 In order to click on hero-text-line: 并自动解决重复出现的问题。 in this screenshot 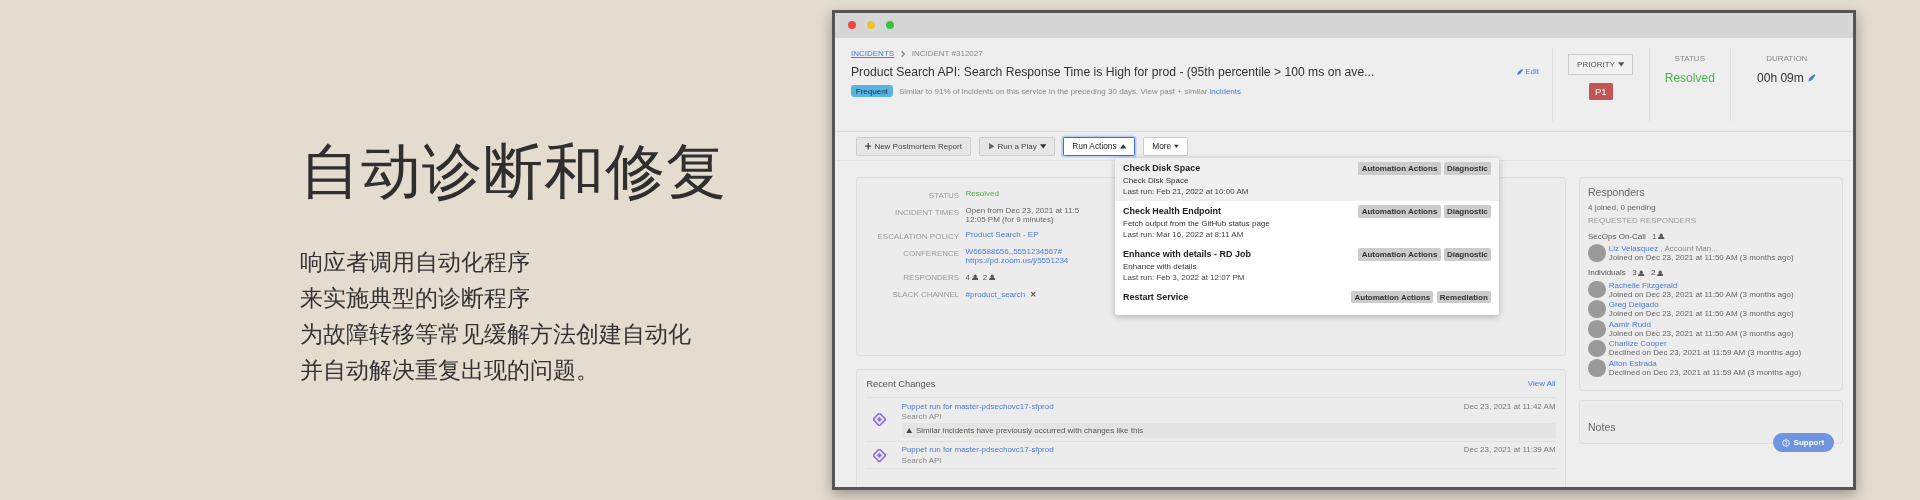, I will do `click(450, 370)`.